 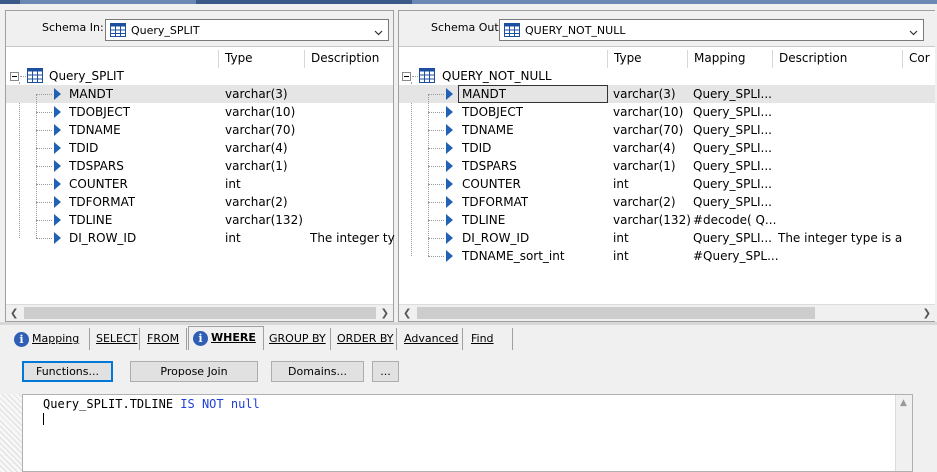 I want to click on tab-label: FROM, so click(x=163, y=338).